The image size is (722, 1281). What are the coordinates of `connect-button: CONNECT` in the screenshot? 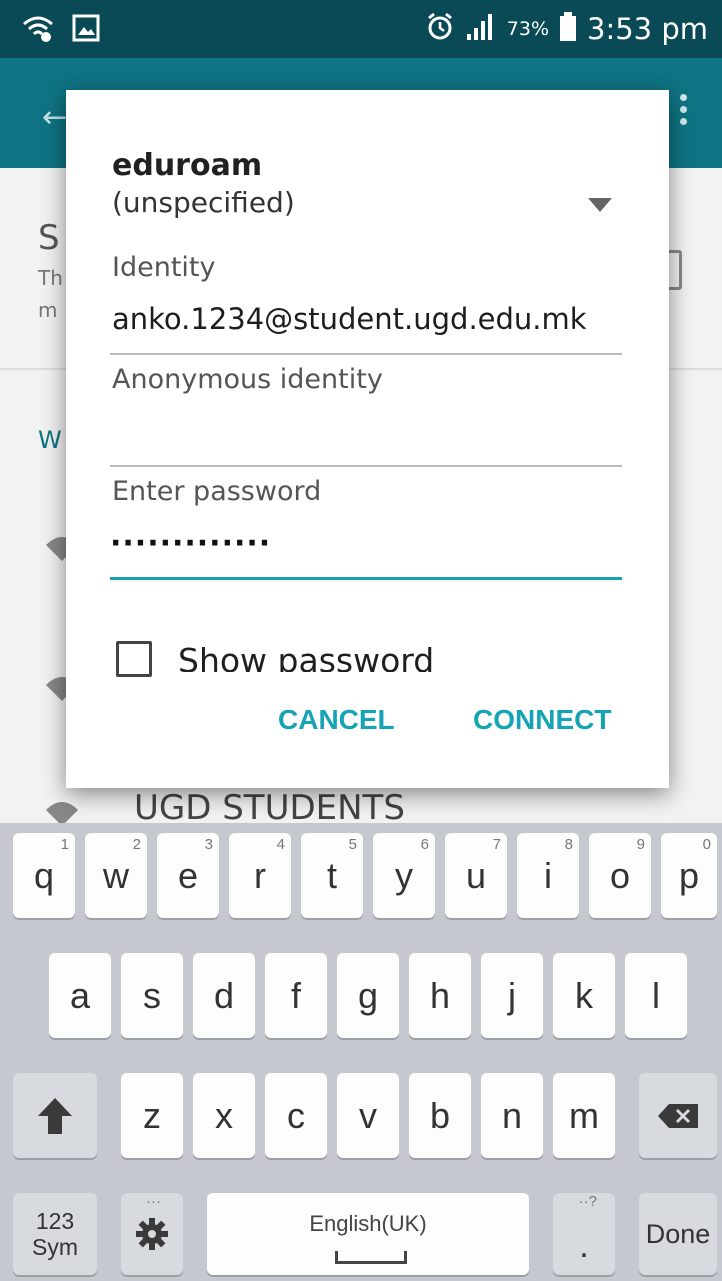 It's located at (542, 720).